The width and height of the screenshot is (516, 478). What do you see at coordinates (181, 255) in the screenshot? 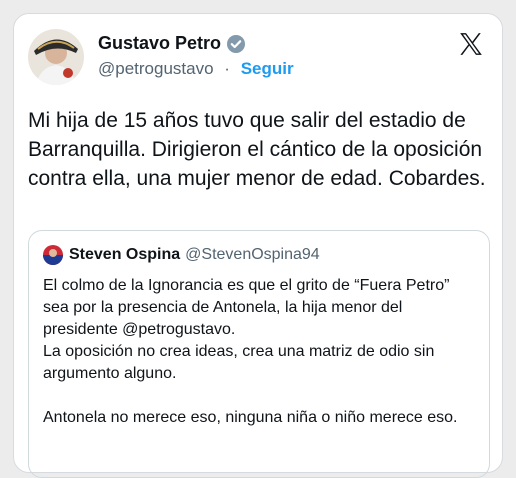
I see `quoted-author-row: Steven Ospina @StevenOspina94` at bounding box center [181, 255].